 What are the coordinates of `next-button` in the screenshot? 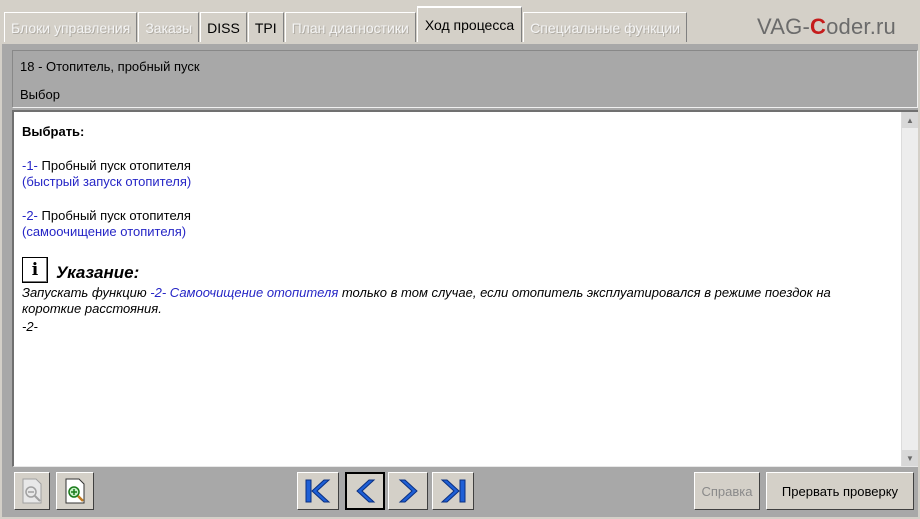 It's located at (408, 491).